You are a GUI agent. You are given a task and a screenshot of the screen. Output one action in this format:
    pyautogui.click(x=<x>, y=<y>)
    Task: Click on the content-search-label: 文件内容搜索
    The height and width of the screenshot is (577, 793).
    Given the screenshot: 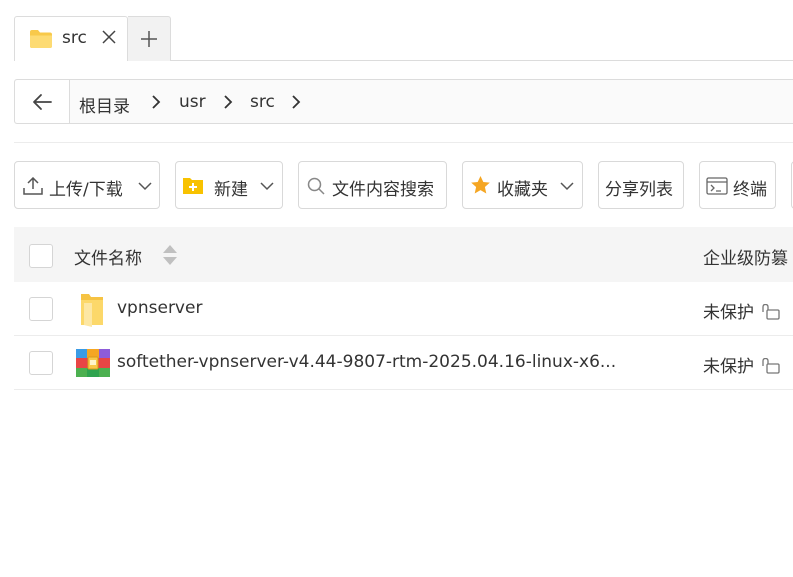 What is the action you would take?
    pyautogui.click(x=383, y=190)
    